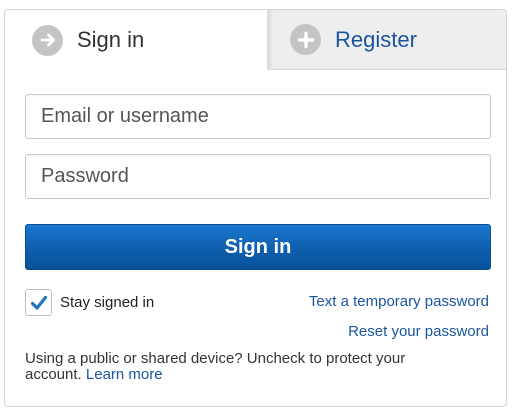  I want to click on plus-icon, so click(305, 39).